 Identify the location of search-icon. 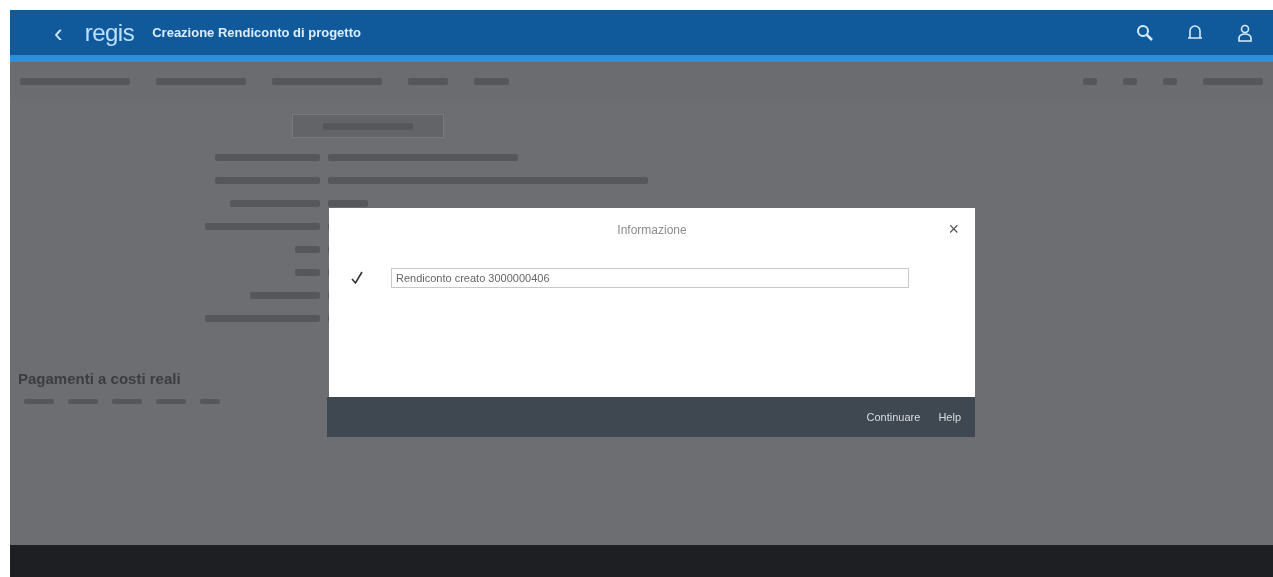
(1145, 32).